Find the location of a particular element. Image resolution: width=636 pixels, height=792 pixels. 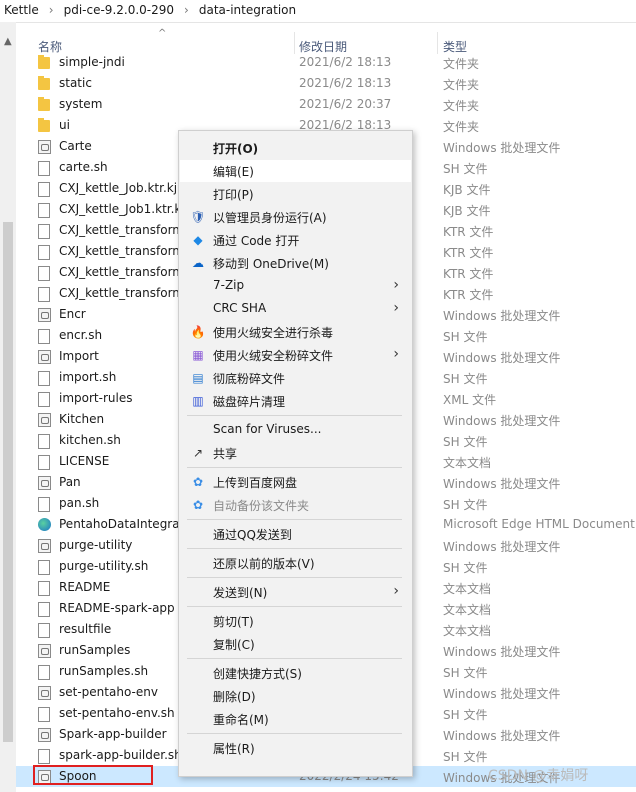

file-name: system is located at coordinates (81, 104).